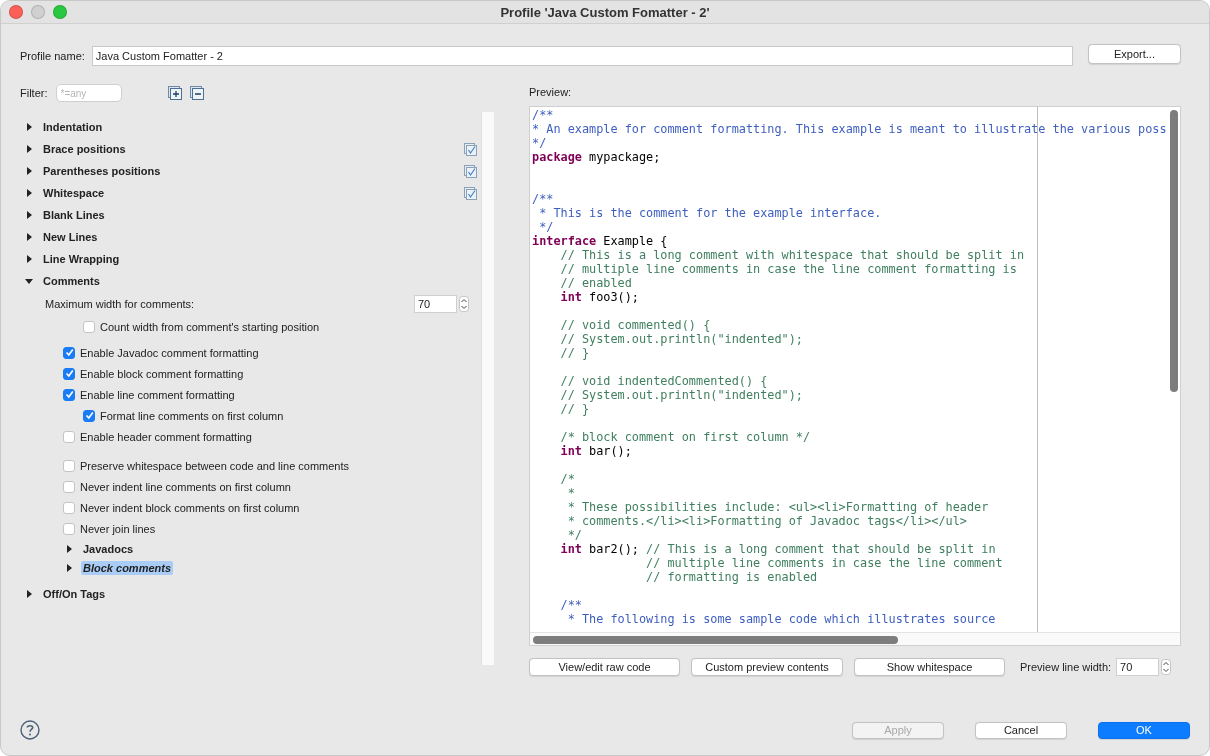 Image resolution: width=1210 pixels, height=756 pixels. What do you see at coordinates (196, 93) in the screenshot?
I see `collapse-all-icon` at bounding box center [196, 93].